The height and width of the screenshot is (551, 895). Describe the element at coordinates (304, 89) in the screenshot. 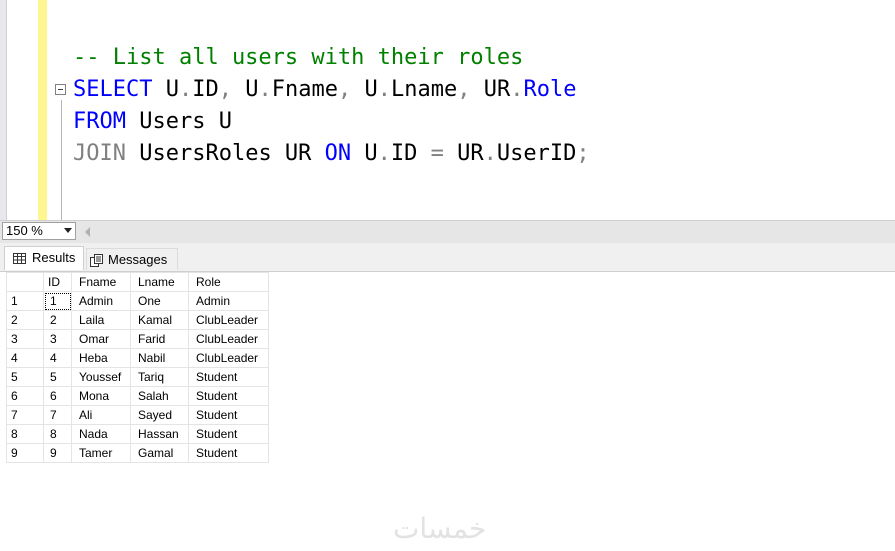

I see `col-fname: Fname` at that location.